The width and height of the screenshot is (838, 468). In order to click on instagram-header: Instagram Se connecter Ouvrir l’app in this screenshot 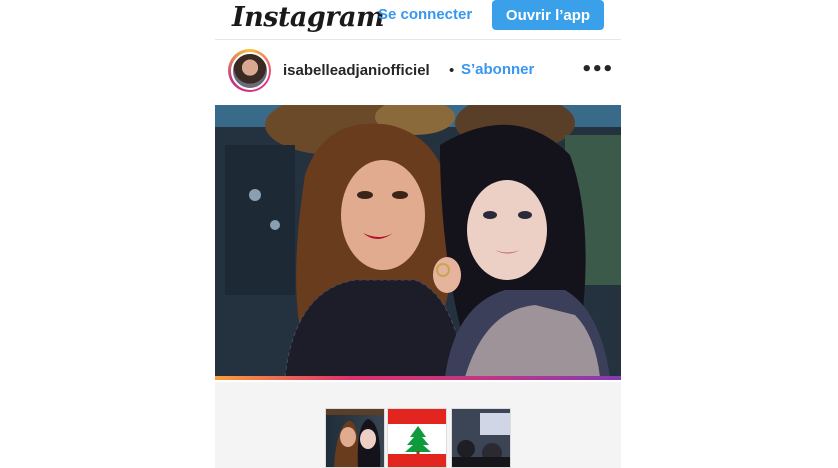, I will do `click(418, 20)`.